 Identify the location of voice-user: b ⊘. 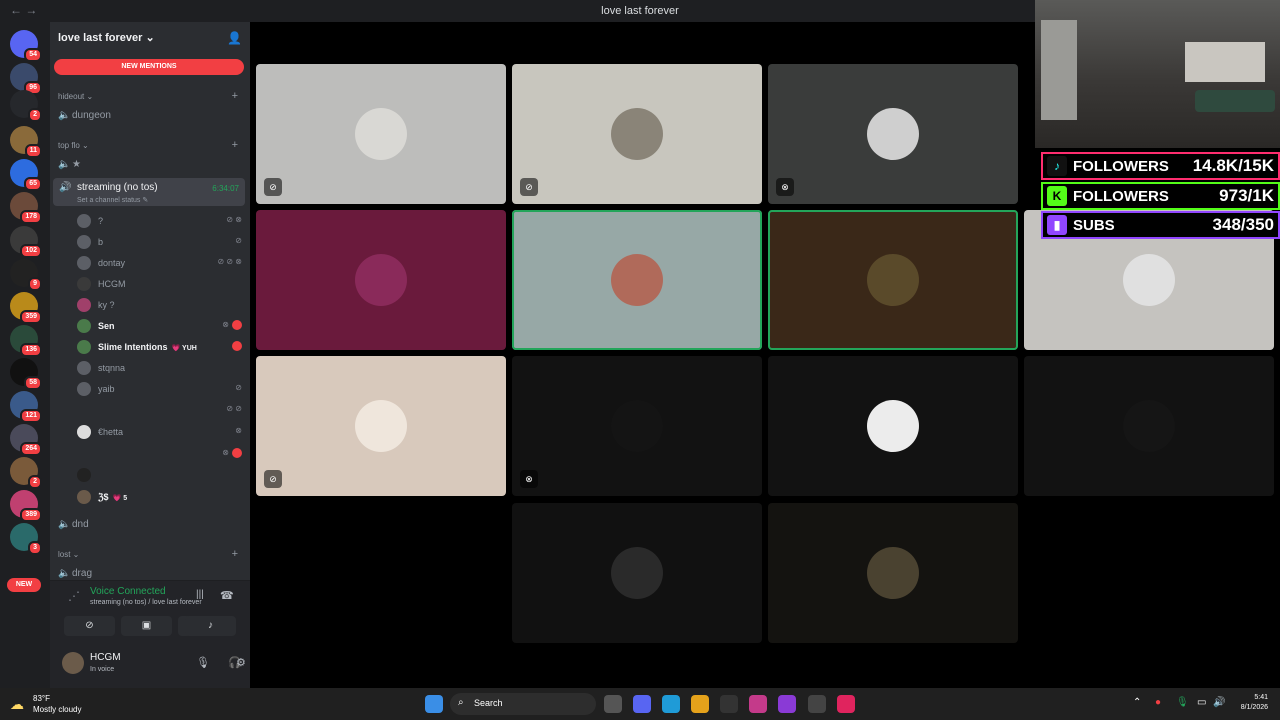
(159, 242).